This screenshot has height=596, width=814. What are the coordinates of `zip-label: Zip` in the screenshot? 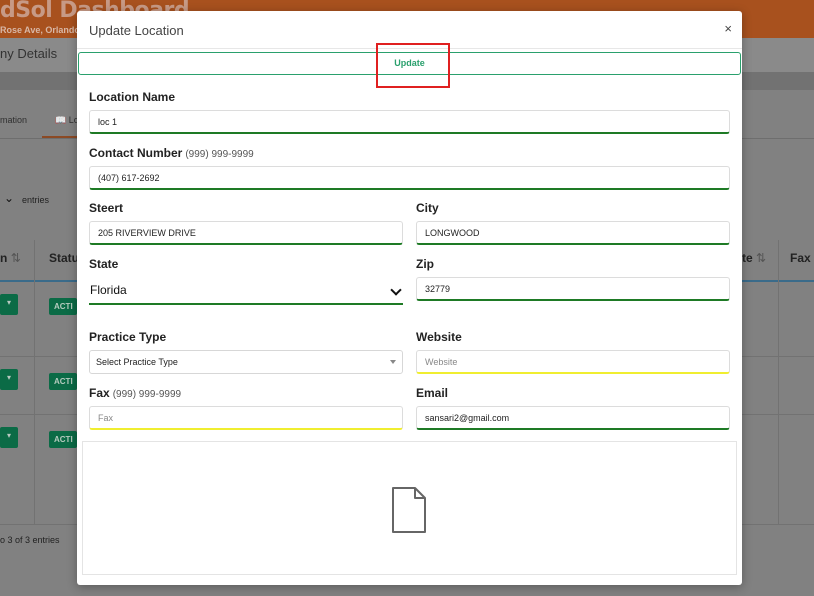 It's located at (425, 264).